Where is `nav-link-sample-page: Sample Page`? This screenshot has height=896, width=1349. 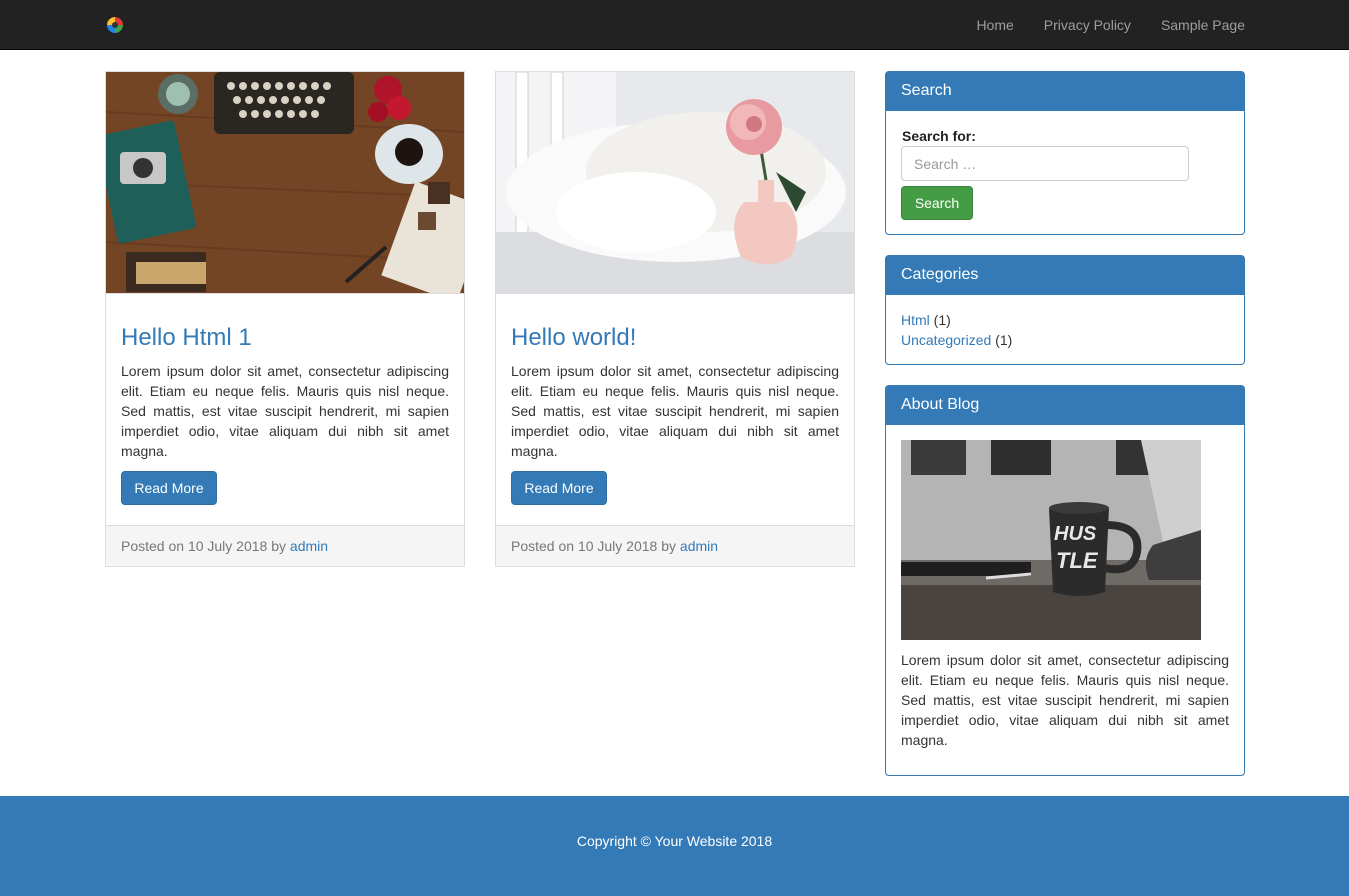
nav-link-sample-page: Sample Page is located at coordinates (1188, 25).